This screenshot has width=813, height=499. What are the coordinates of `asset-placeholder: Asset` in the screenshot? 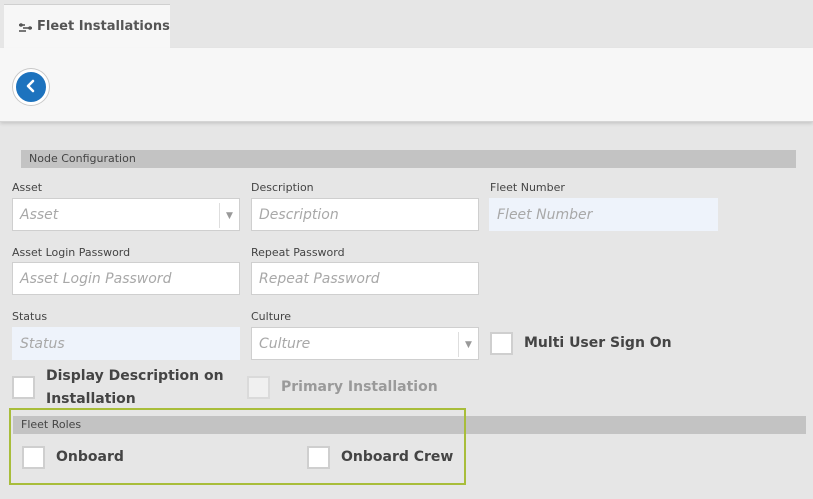 It's located at (39, 214).